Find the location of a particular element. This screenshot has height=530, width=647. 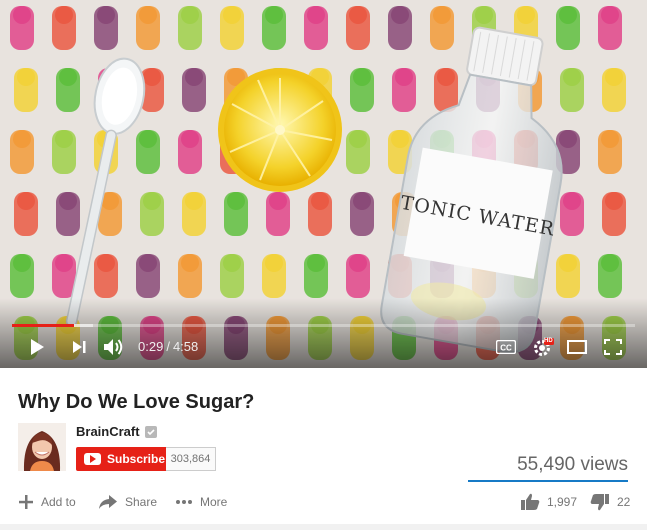

channel-name: BrainCraft is located at coordinates (116, 431).